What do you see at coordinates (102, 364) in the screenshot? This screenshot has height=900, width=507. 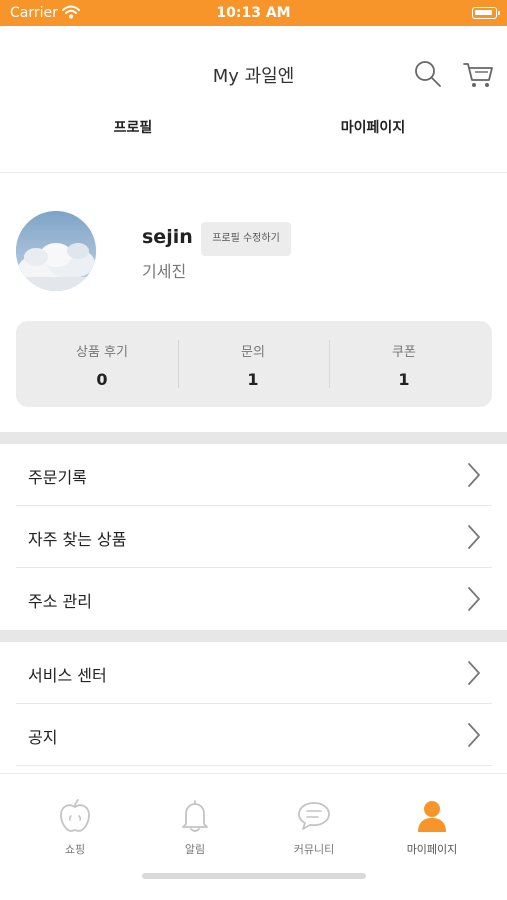 I see `stat-reviews: 상품 후기 0` at bounding box center [102, 364].